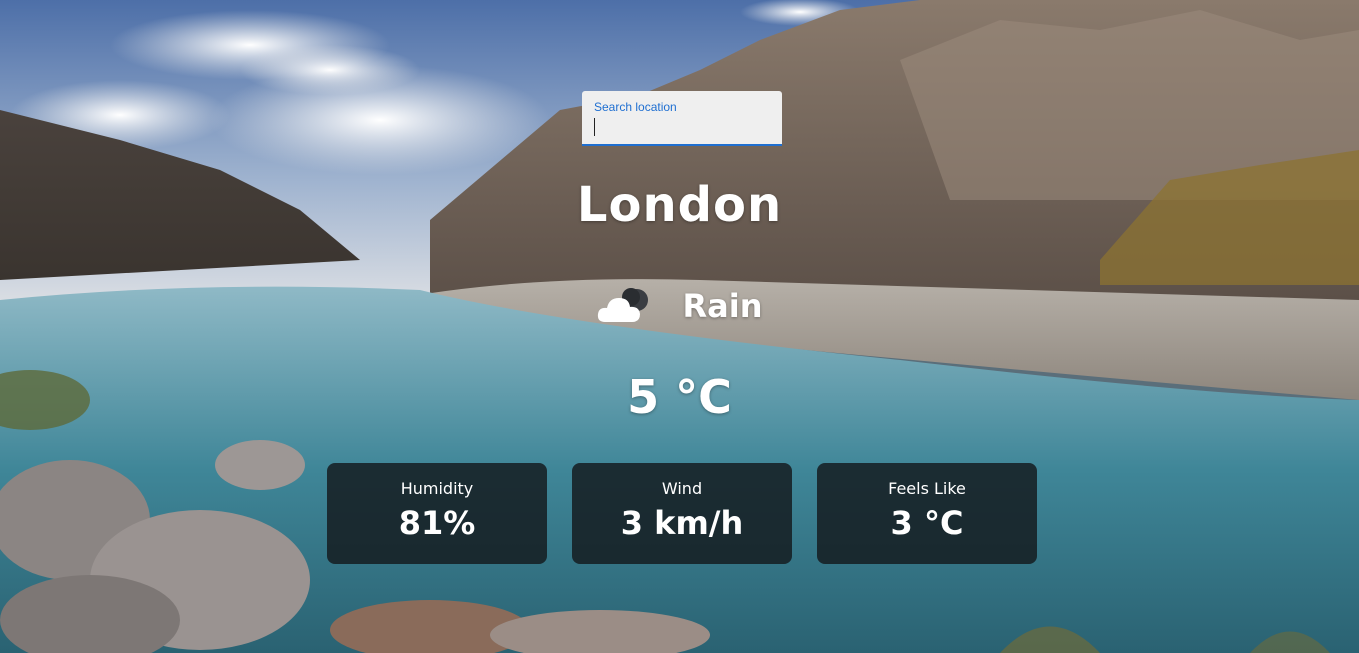 Image resolution: width=1359 pixels, height=653 pixels. Describe the element at coordinates (679, 306) in the screenshot. I see `condition-row: Rain` at that location.